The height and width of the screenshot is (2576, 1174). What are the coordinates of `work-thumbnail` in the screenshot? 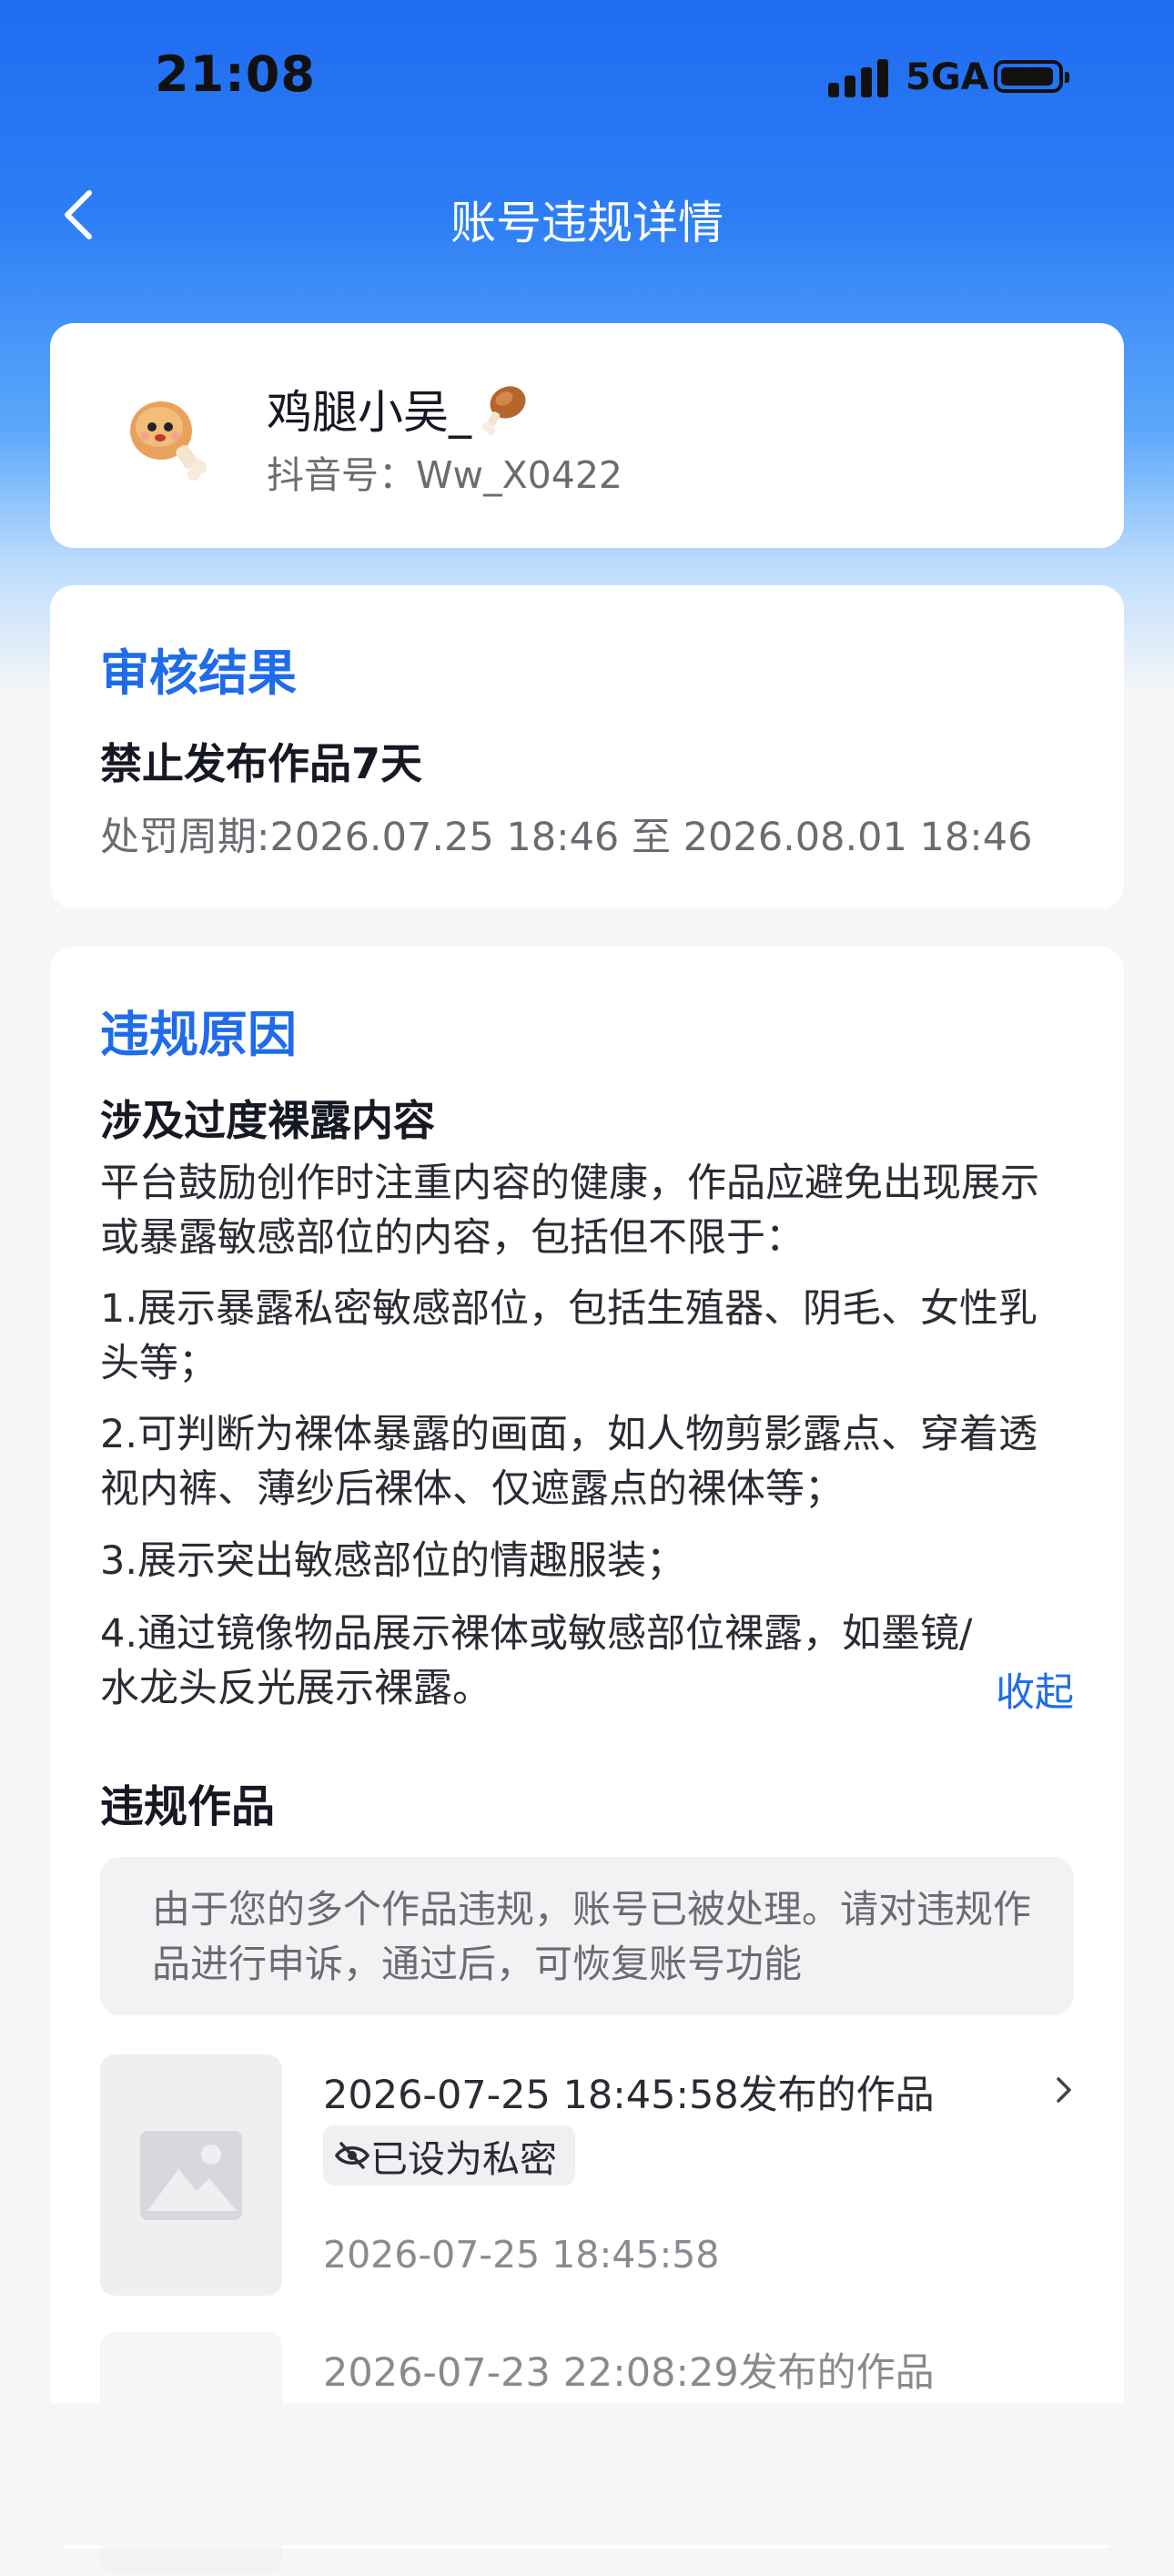 It's located at (191, 2175).